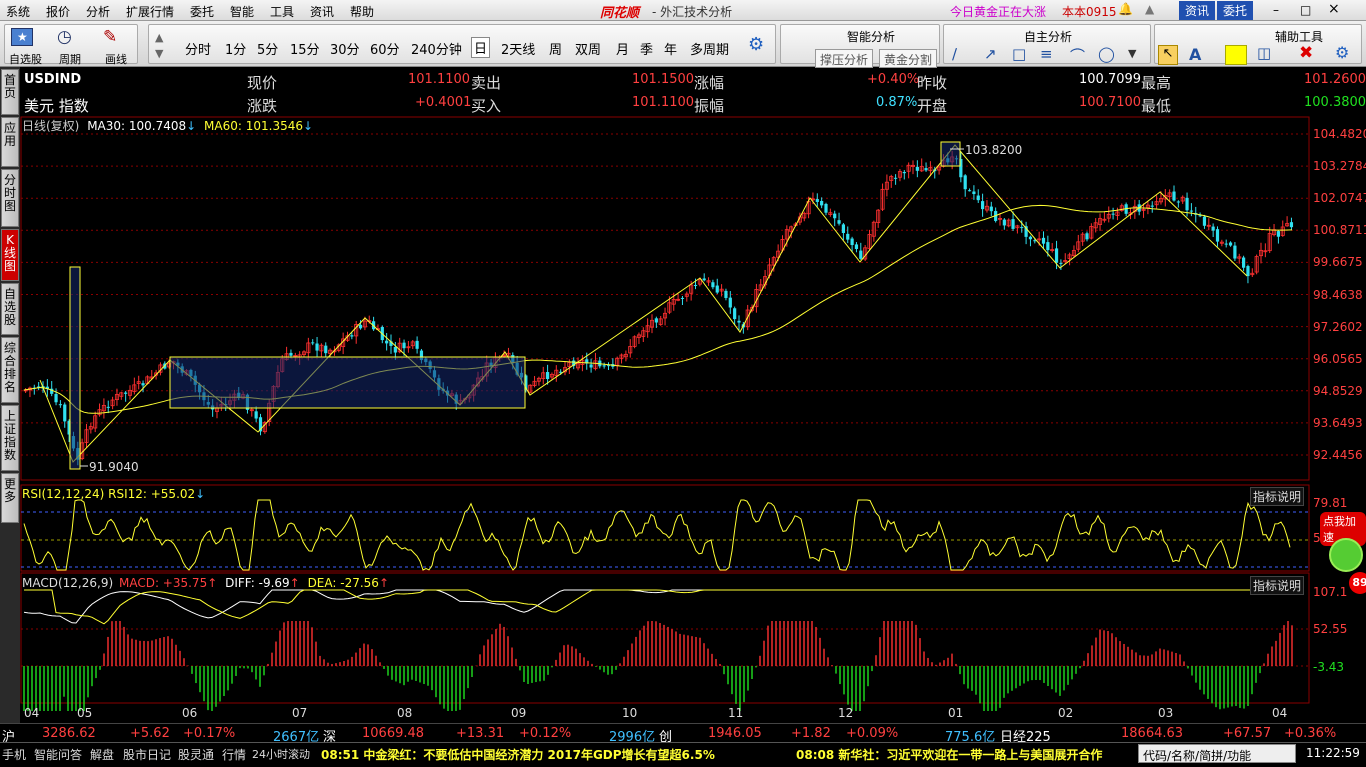 This screenshot has height=767, width=1366. I want to click on rsi-help-button: 指标说明, so click(1277, 496).